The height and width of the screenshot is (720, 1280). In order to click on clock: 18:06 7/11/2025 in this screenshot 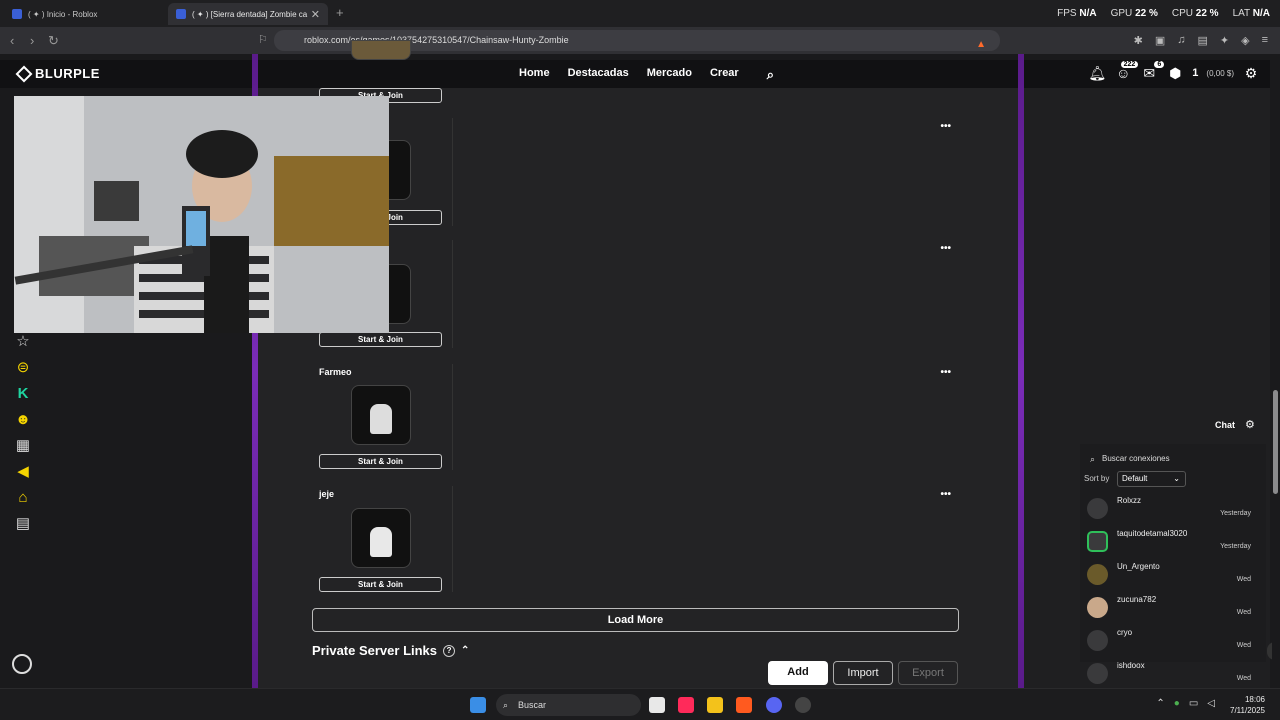, I will do `click(1247, 705)`.